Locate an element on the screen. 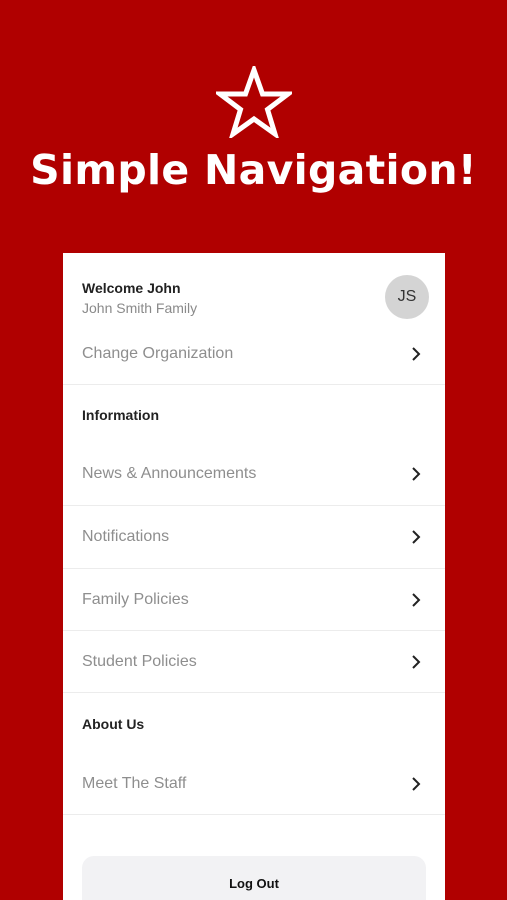 The height and width of the screenshot is (900, 507). nav-item-label: Meet The Staff is located at coordinates (134, 783).